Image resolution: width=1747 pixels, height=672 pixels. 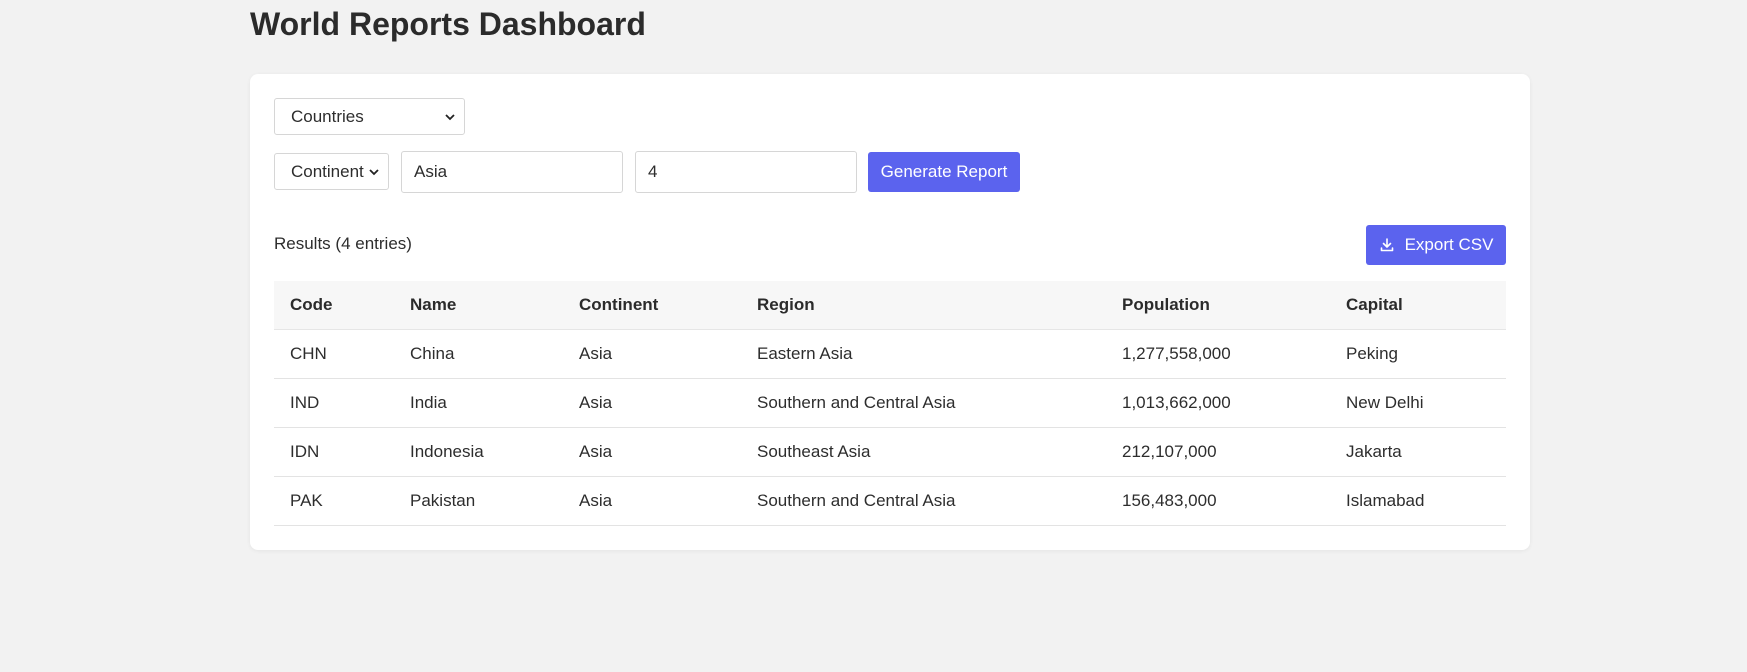 What do you see at coordinates (652, 305) in the screenshot?
I see `column-header-continent: Continent` at bounding box center [652, 305].